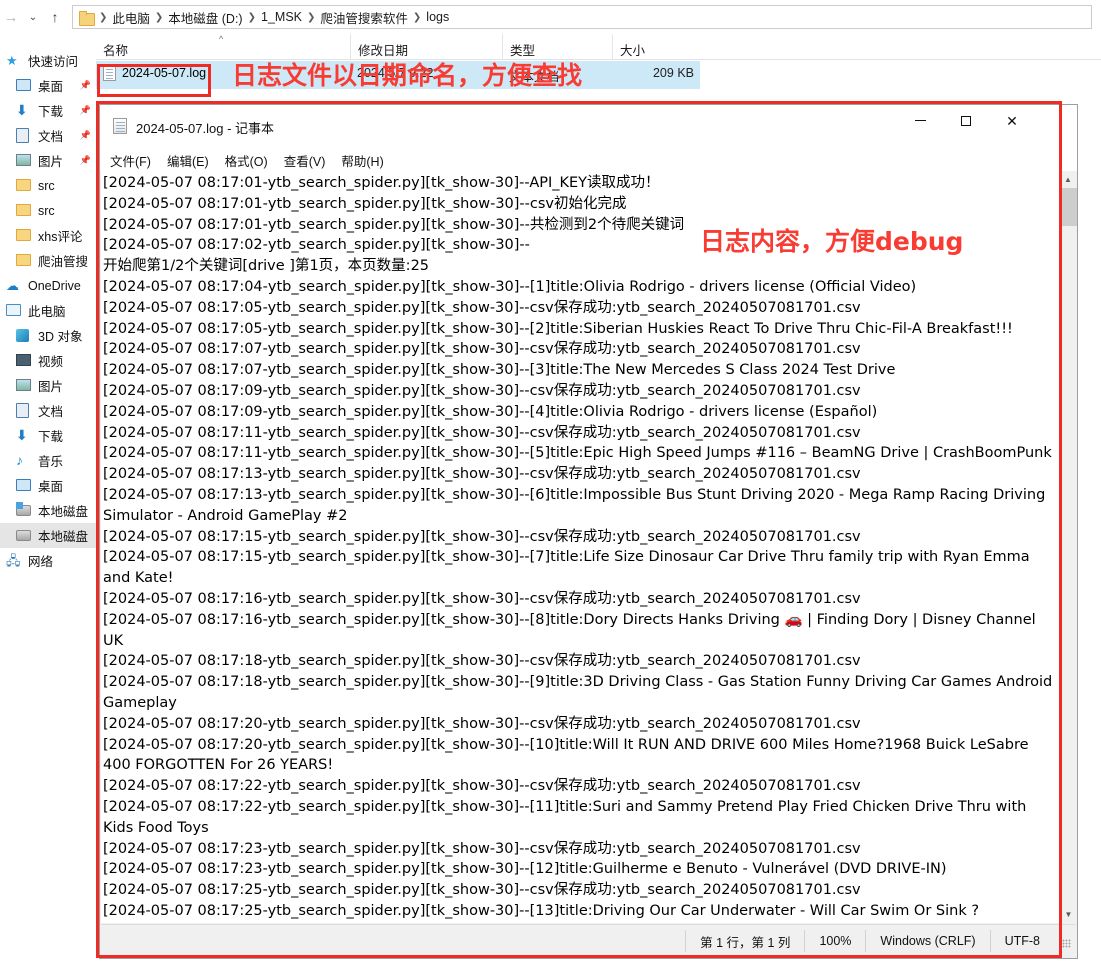 The image size is (1101, 964). Describe the element at coordinates (832, 241) in the screenshot. I see `annotation-label-logcontent: 日志内容，方便debug` at that location.